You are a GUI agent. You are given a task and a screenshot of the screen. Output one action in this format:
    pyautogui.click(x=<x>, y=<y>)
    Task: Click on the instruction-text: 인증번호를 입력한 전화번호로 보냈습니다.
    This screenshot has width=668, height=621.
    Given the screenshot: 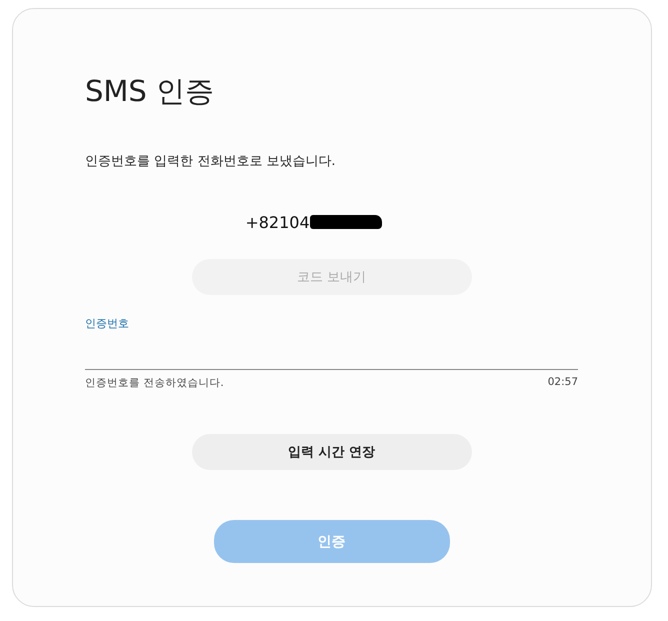 What is the action you would take?
    pyautogui.click(x=211, y=162)
    